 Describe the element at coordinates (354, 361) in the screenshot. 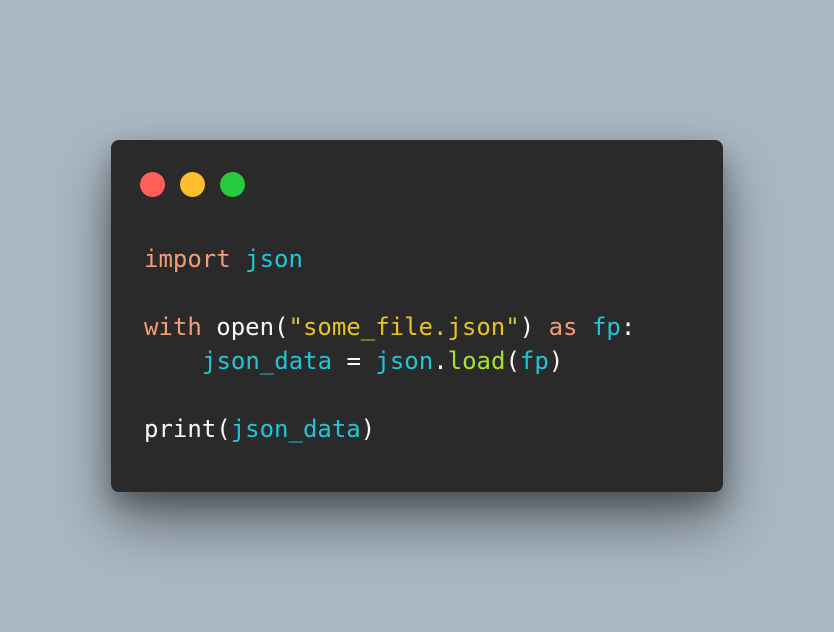

I see `operator-assign: =` at that location.